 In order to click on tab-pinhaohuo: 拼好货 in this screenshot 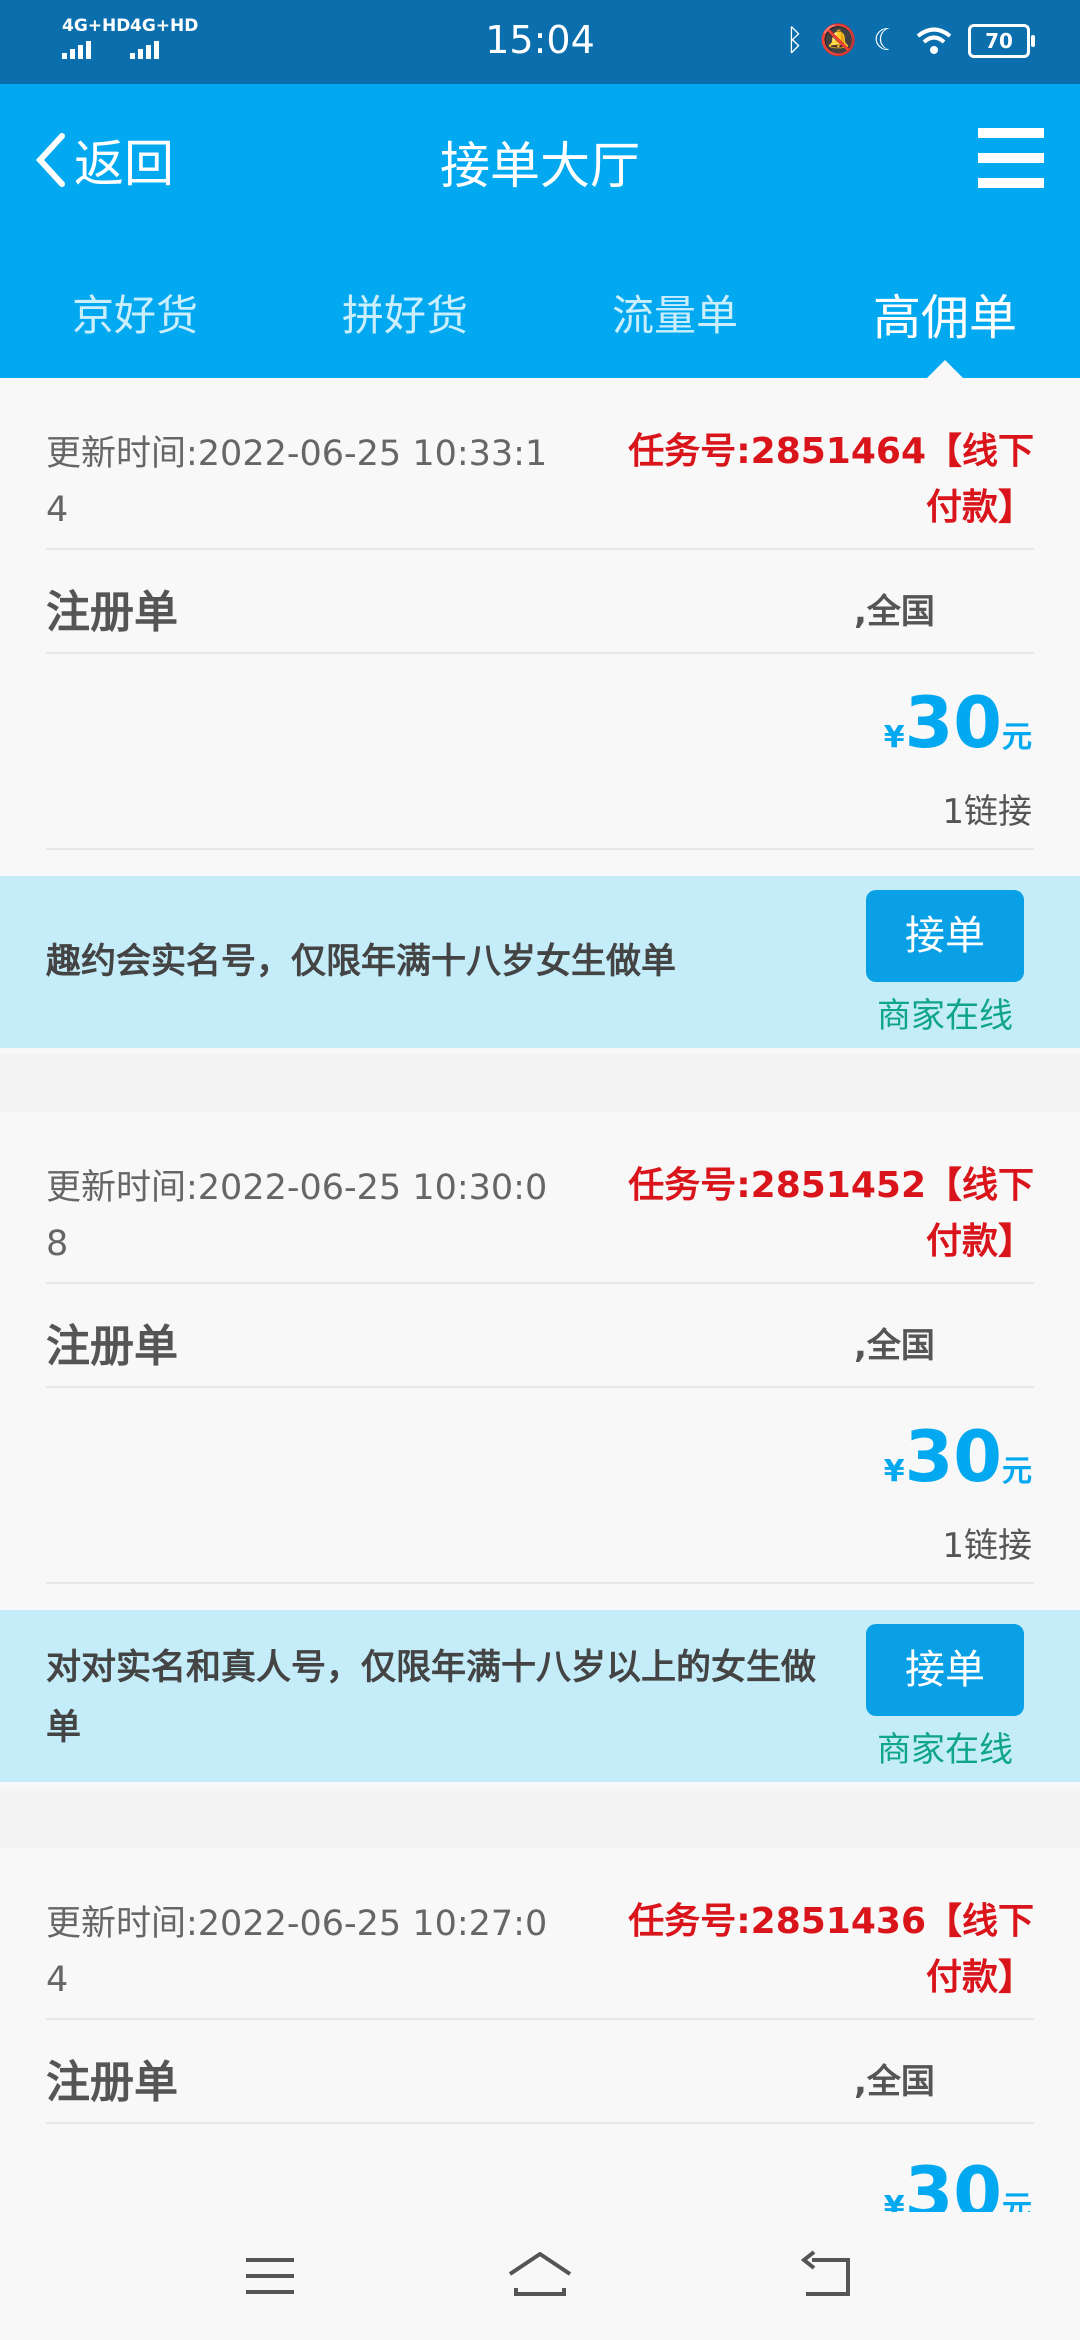, I will do `click(405, 324)`.